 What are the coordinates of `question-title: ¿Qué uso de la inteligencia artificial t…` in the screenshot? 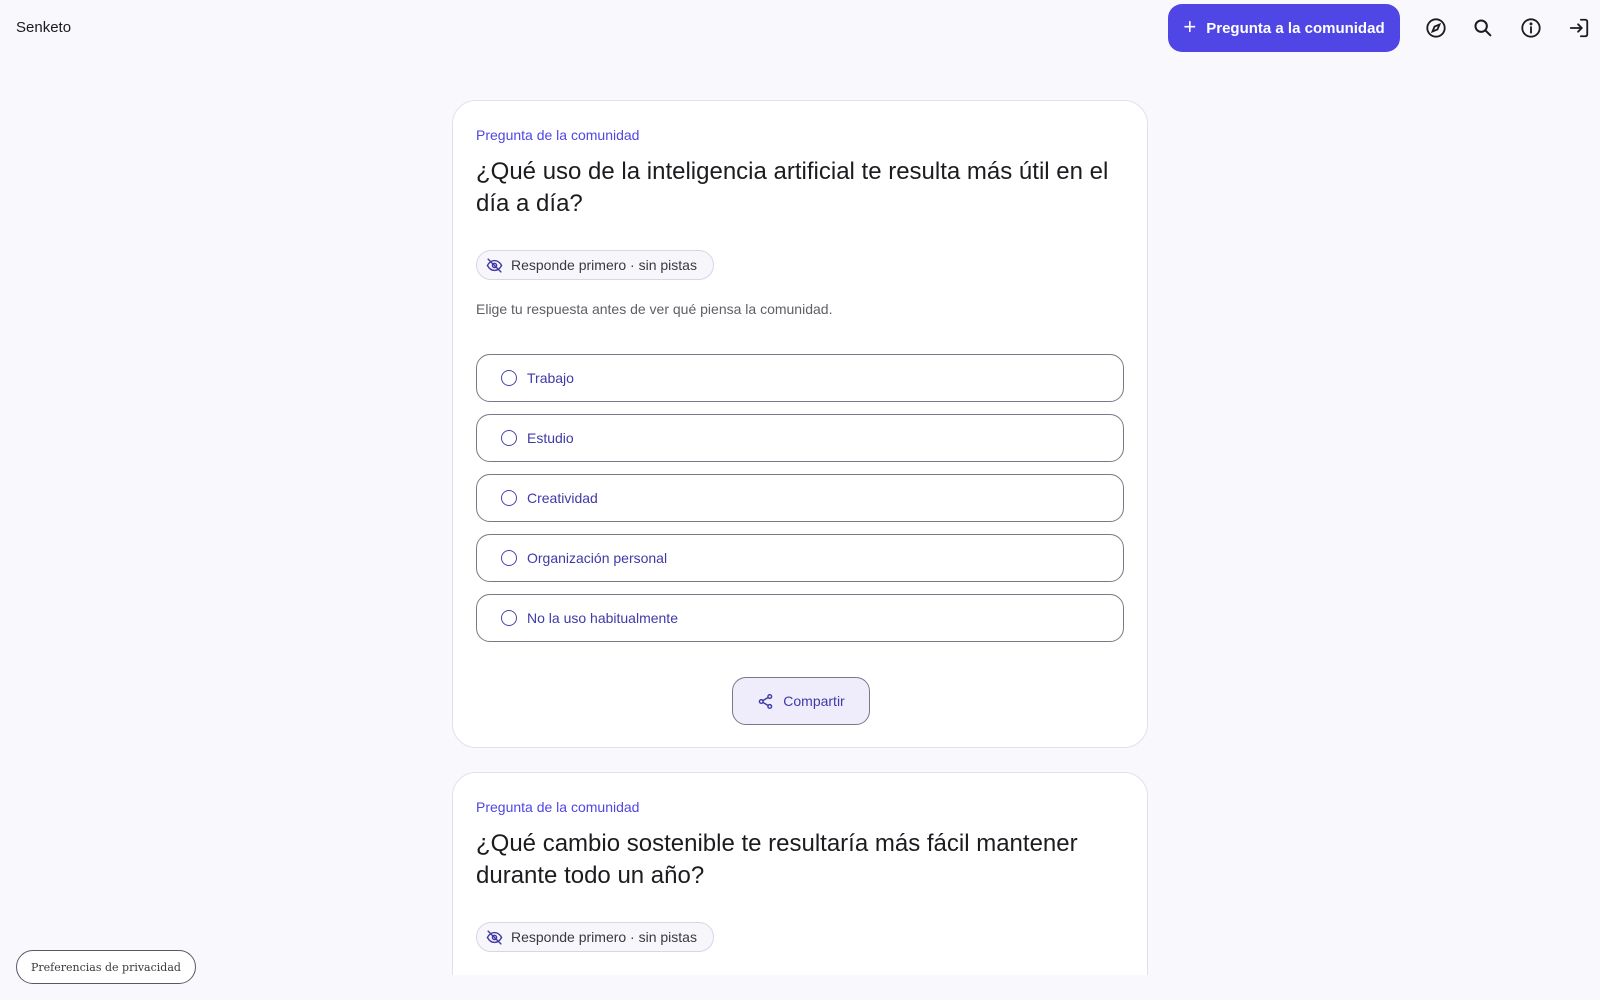 It's located at (792, 187).